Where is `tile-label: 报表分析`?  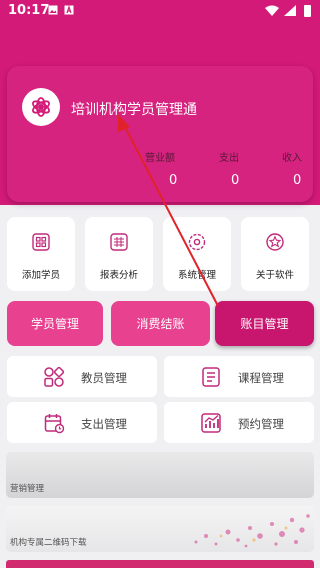 tile-label: 报表分析 is located at coordinates (118, 275).